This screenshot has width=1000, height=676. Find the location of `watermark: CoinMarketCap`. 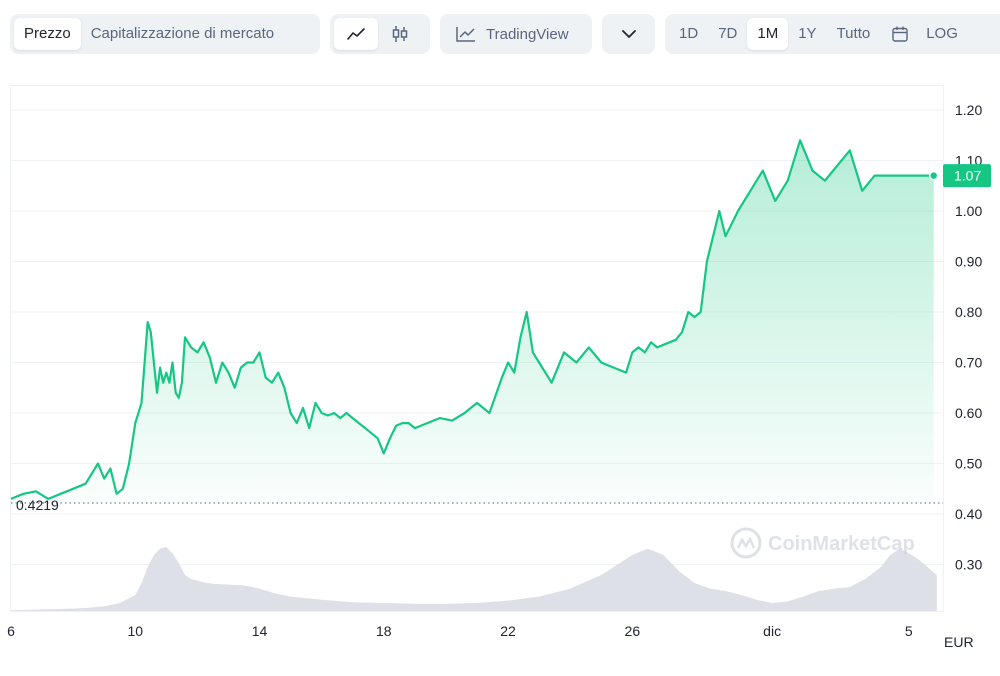

watermark: CoinMarketCap is located at coordinates (822, 543).